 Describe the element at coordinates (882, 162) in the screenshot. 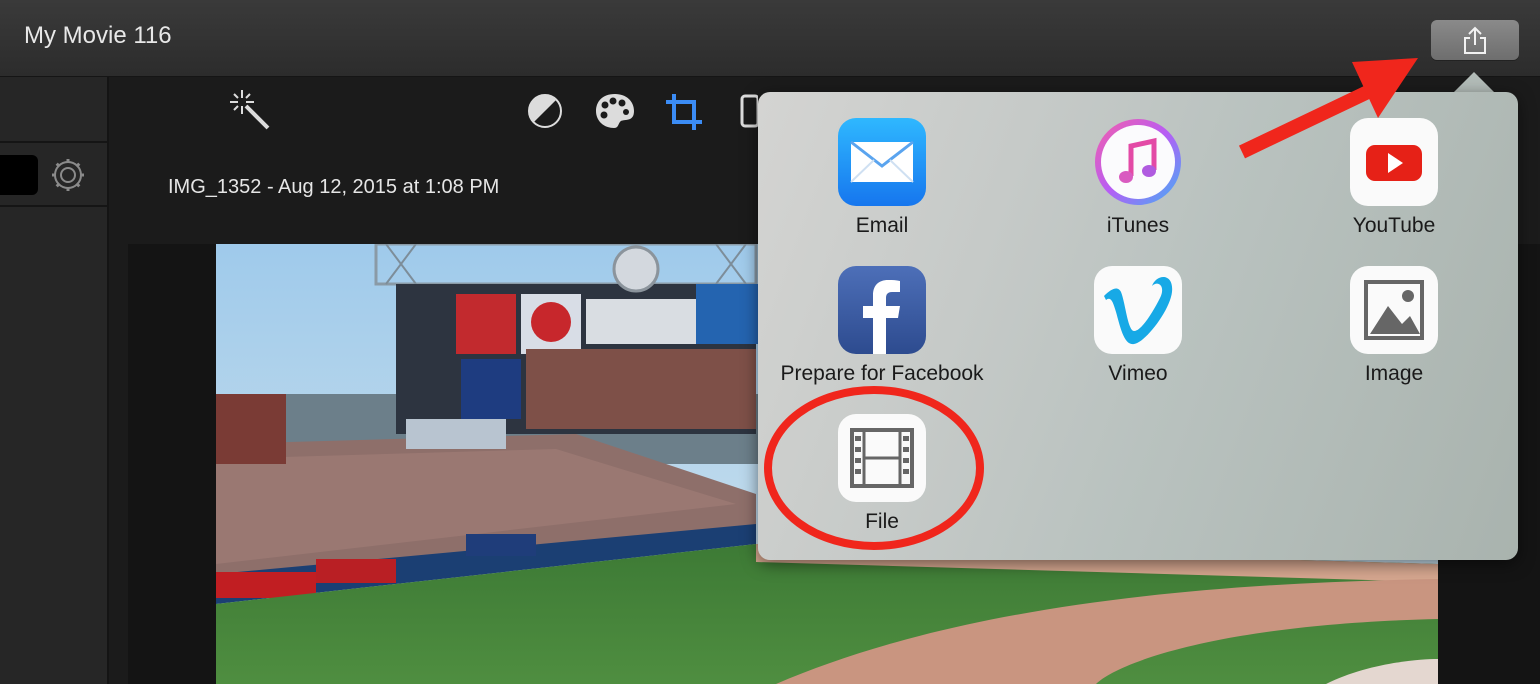

I see `mail-icon` at that location.